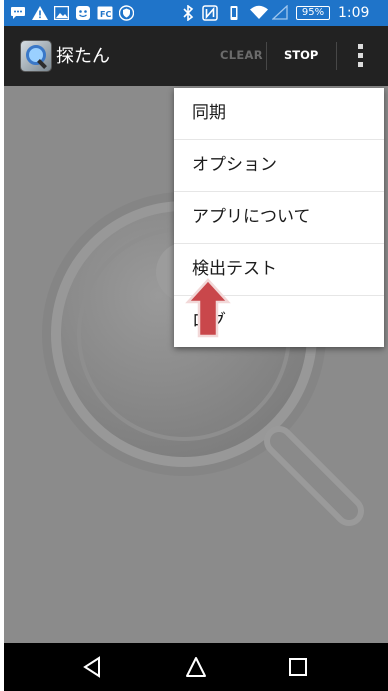 The width and height of the screenshot is (388, 691). What do you see at coordinates (298, 667) in the screenshot?
I see `recents-icon` at bounding box center [298, 667].